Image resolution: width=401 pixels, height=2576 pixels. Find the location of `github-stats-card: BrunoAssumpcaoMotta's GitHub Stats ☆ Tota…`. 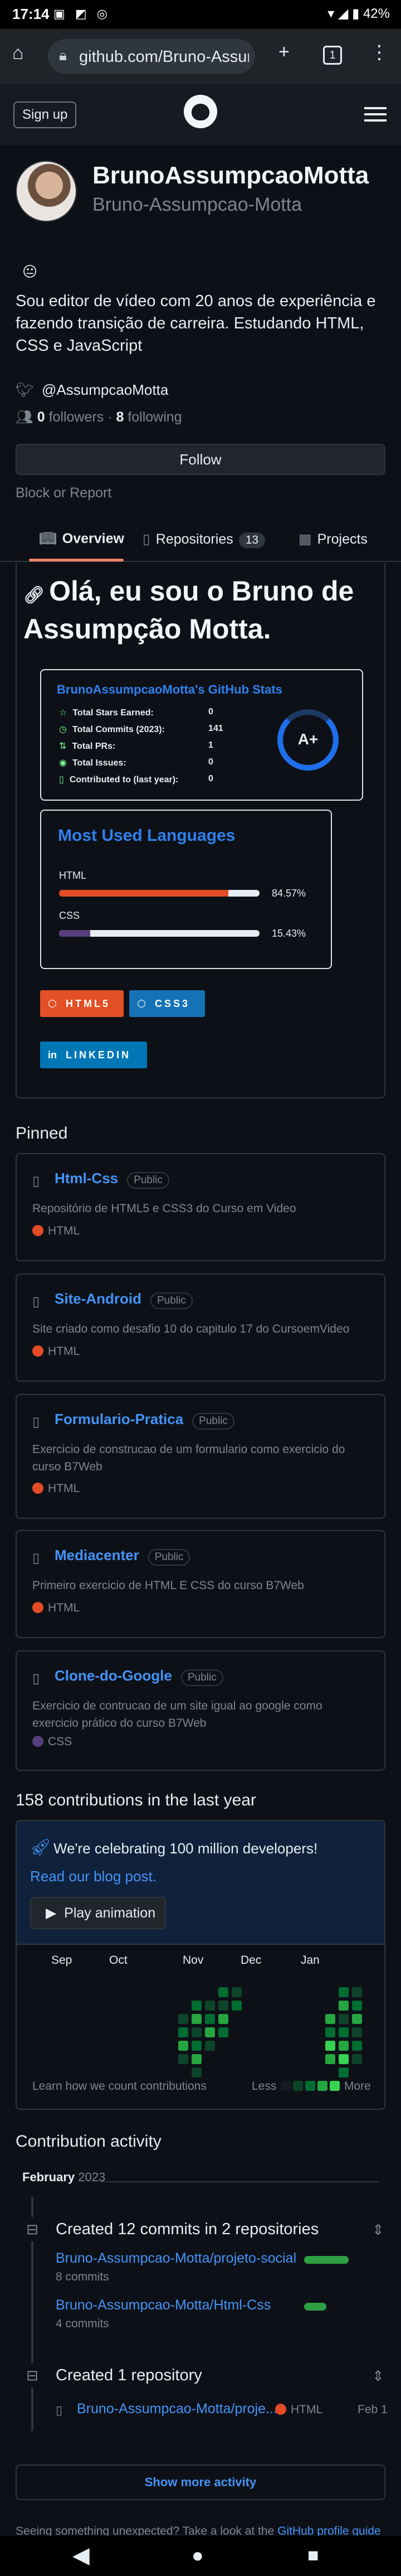

github-stats-card: BrunoAssumpcaoMotta's GitHub Stats ☆ Tota… is located at coordinates (202, 735).